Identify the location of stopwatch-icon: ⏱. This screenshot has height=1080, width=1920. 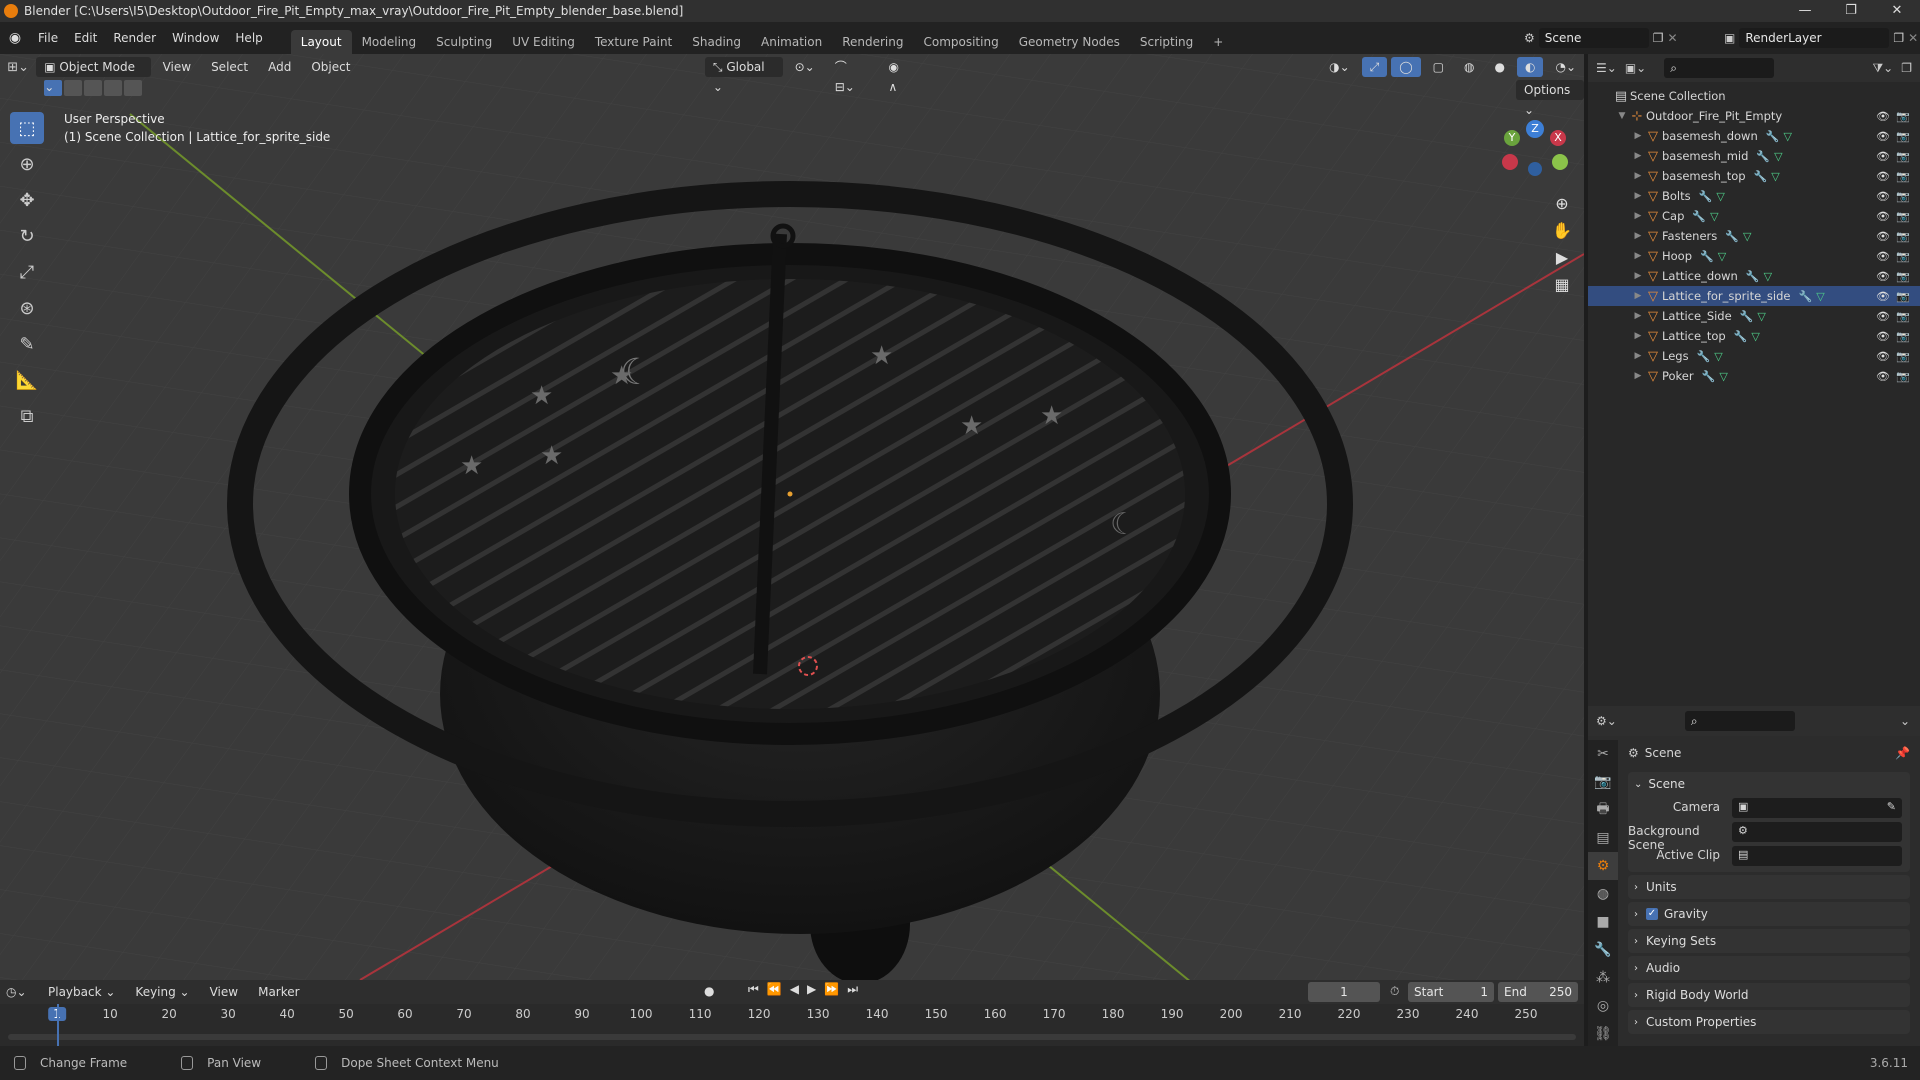
(1394, 991).